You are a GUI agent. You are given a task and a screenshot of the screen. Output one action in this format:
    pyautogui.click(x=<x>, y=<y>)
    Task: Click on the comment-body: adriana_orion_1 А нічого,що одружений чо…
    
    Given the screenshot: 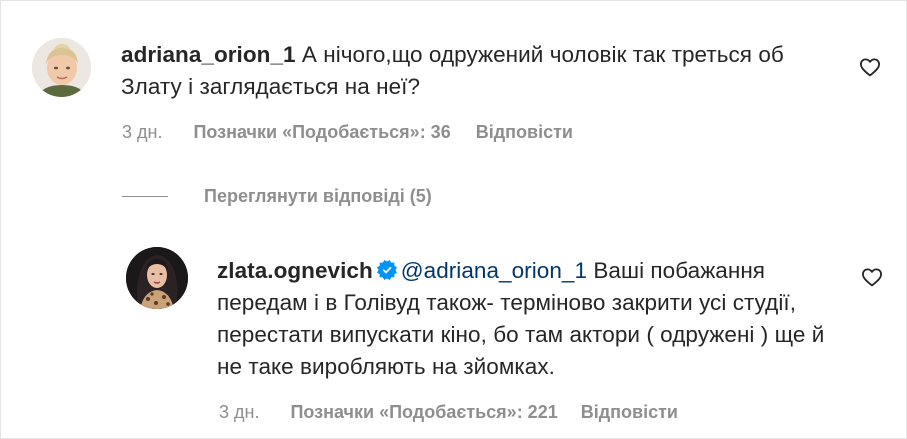 What is the action you would take?
    pyautogui.click(x=481, y=71)
    